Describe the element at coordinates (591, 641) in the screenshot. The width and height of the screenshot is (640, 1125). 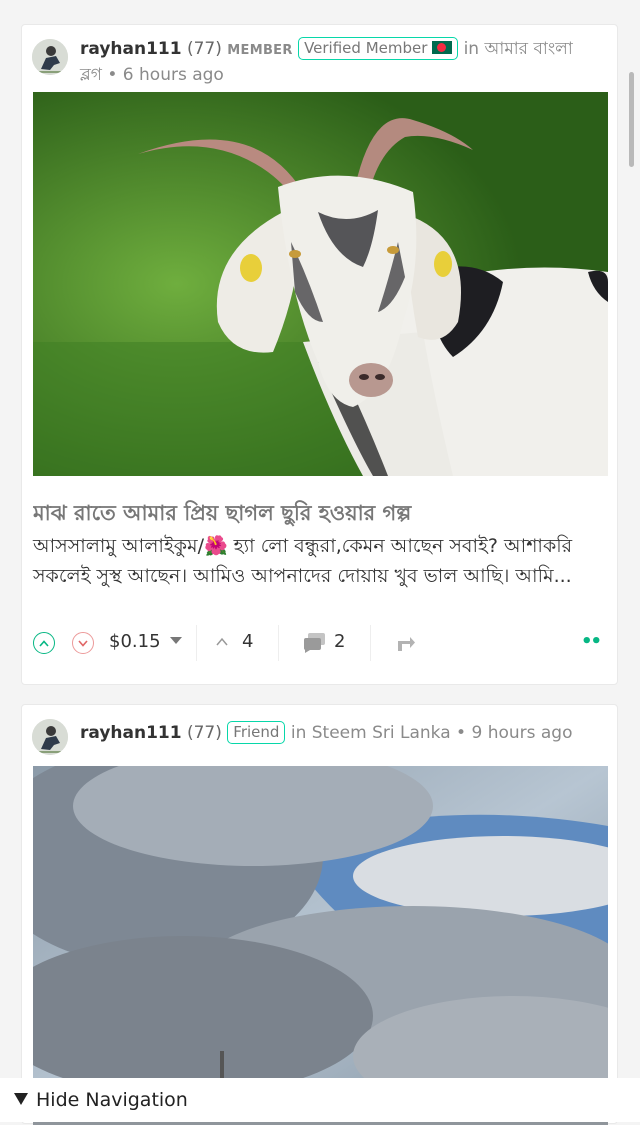
I see `more-dots-icon: ••` at that location.